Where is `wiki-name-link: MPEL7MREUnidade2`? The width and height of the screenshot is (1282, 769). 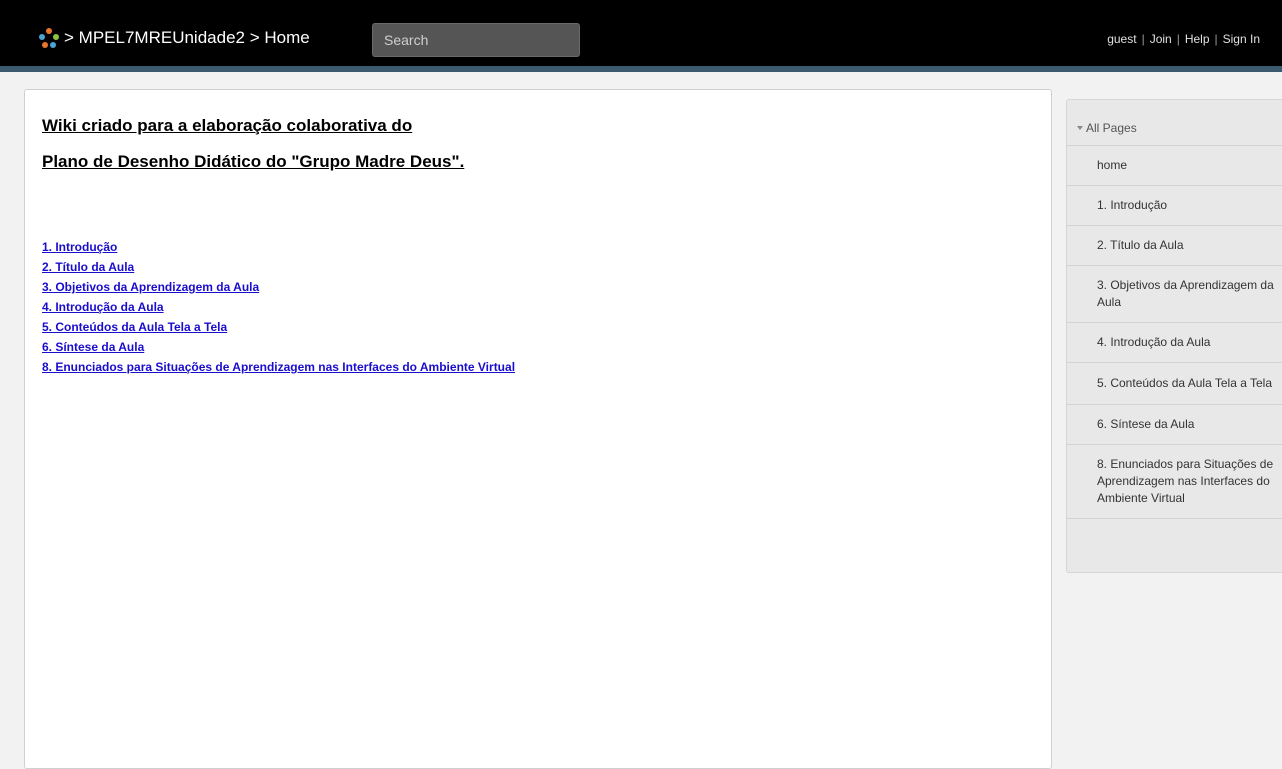 wiki-name-link: MPEL7MREUnidade2 is located at coordinates (162, 37).